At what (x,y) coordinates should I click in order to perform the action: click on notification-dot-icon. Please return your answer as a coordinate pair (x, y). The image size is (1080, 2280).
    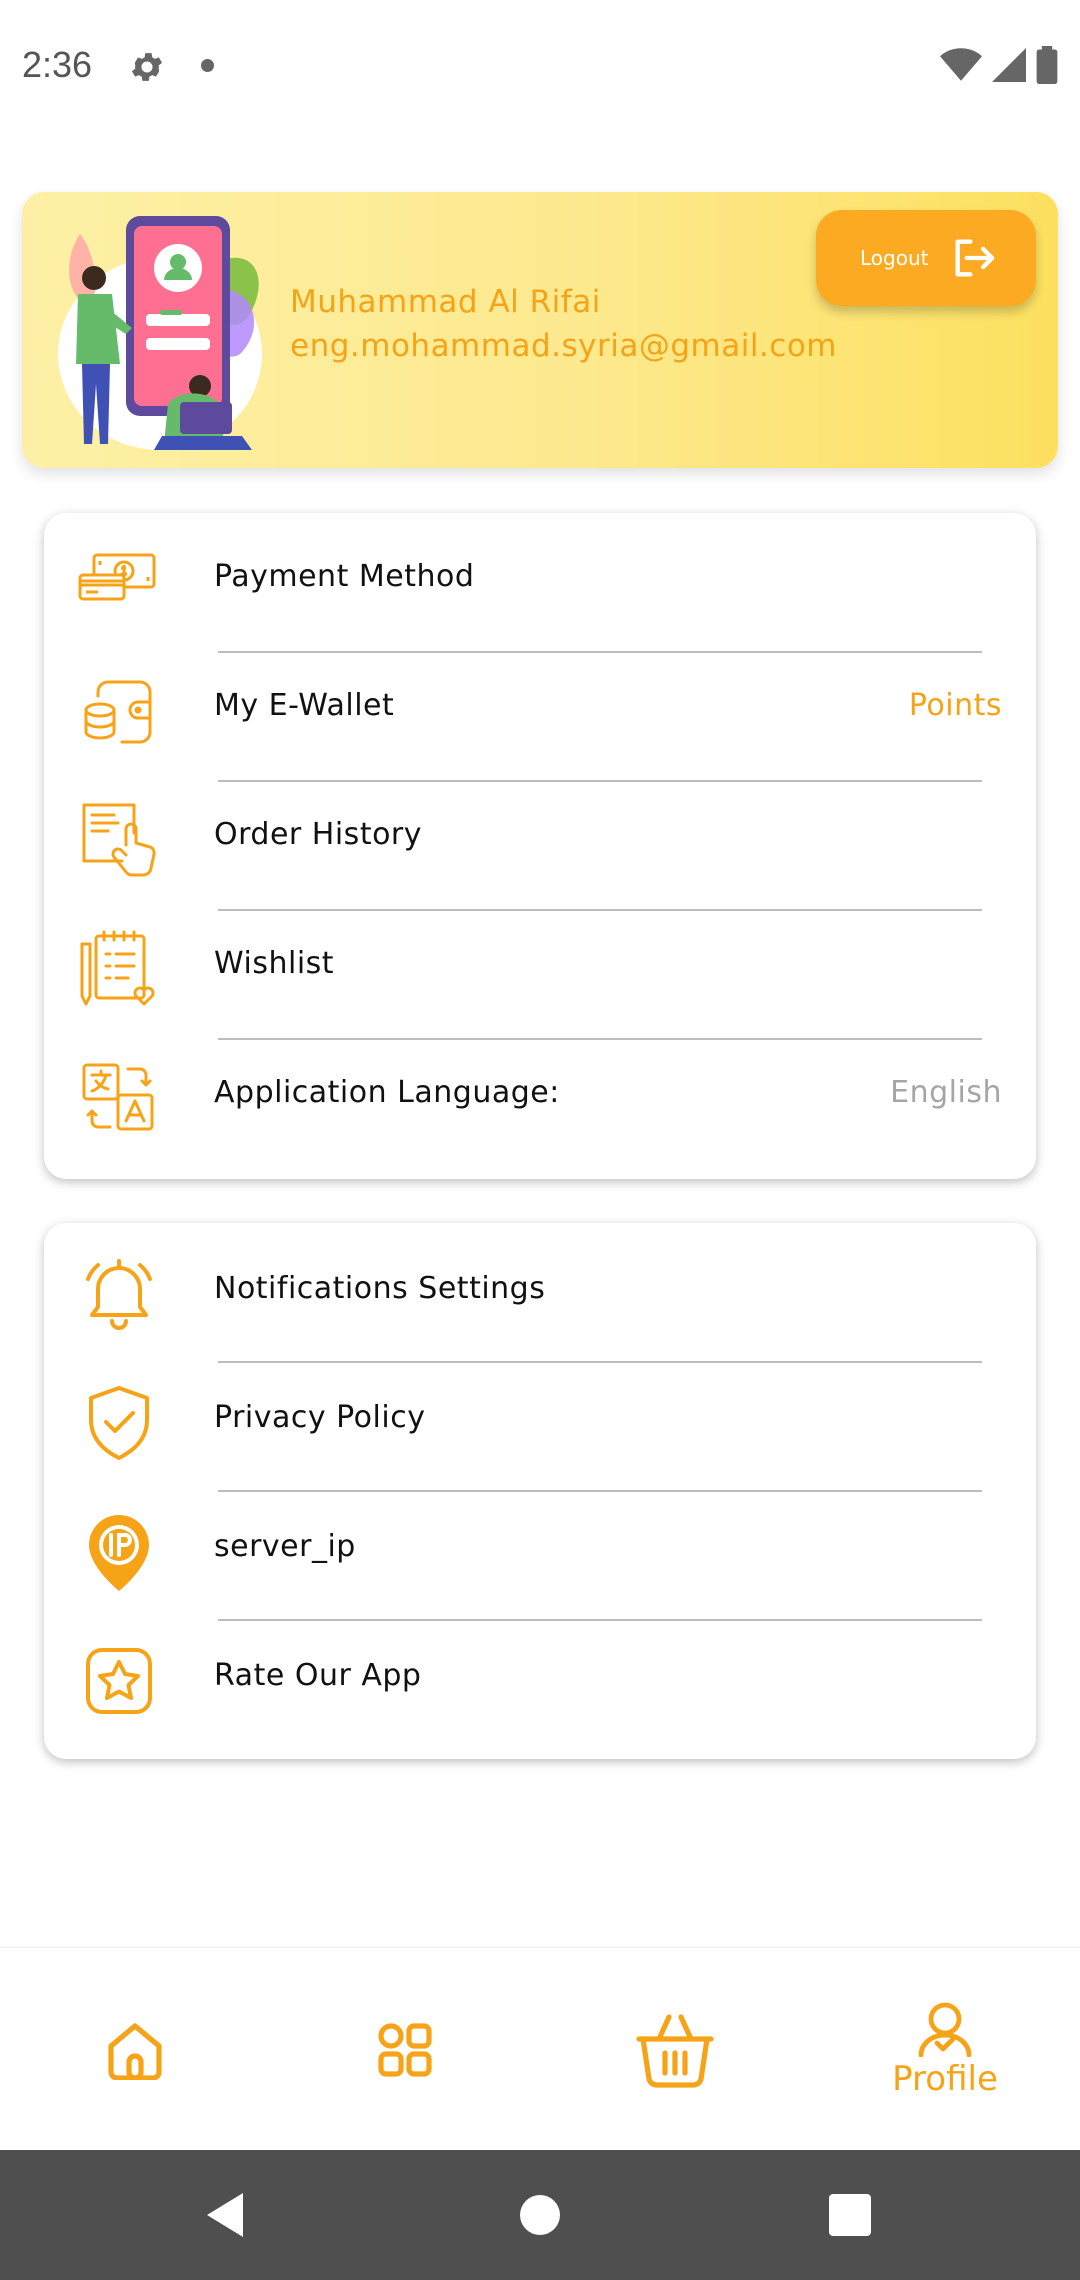
    Looking at the image, I should click on (207, 65).